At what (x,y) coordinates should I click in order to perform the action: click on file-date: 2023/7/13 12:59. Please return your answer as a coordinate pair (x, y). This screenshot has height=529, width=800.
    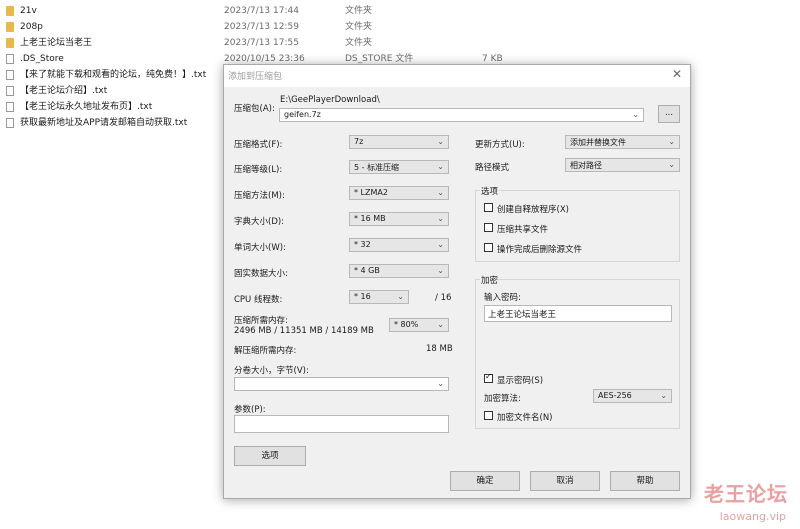
    Looking at the image, I should click on (261, 27).